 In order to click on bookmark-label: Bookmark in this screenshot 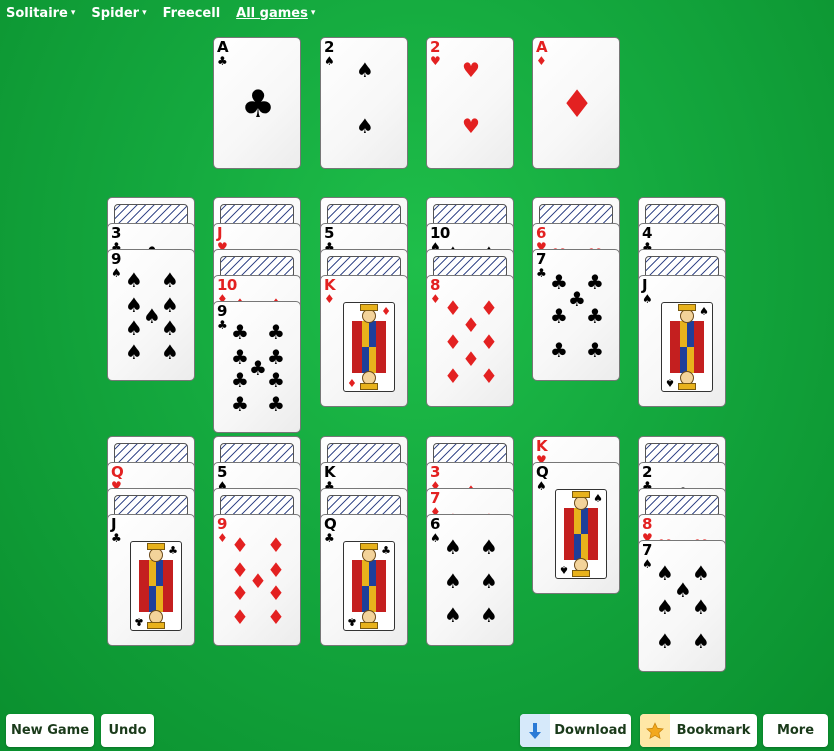, I will do `click(713, 730)`.